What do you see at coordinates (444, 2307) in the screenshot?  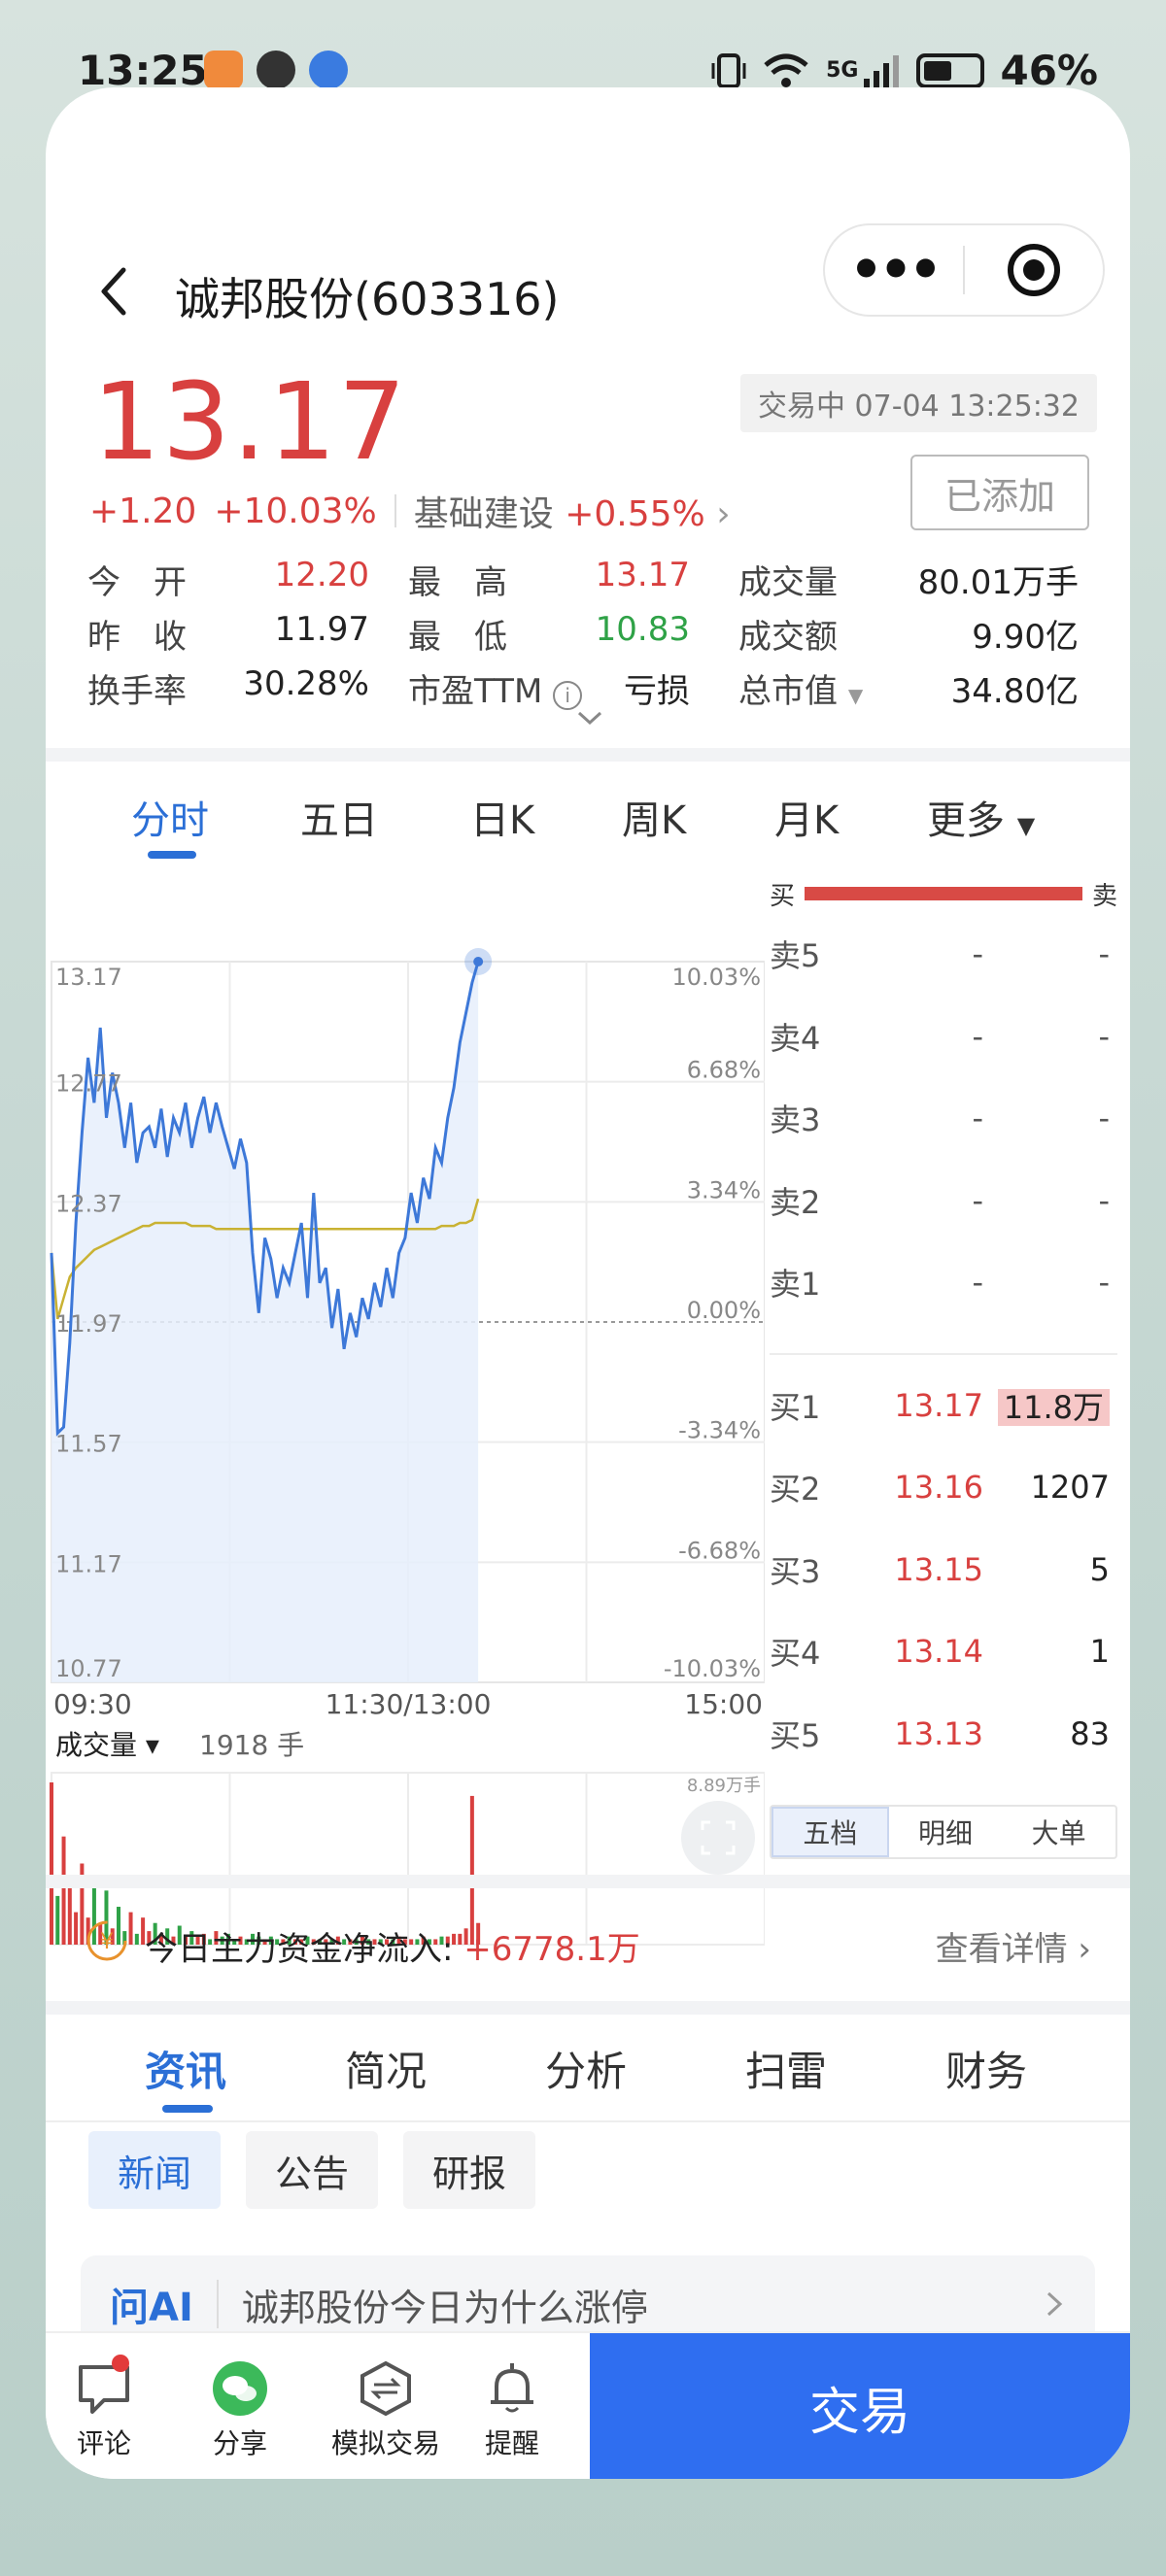 I see `ask-ai-question: 诚邦股份今日为什么涨停` at bounding box center [444, 2307].